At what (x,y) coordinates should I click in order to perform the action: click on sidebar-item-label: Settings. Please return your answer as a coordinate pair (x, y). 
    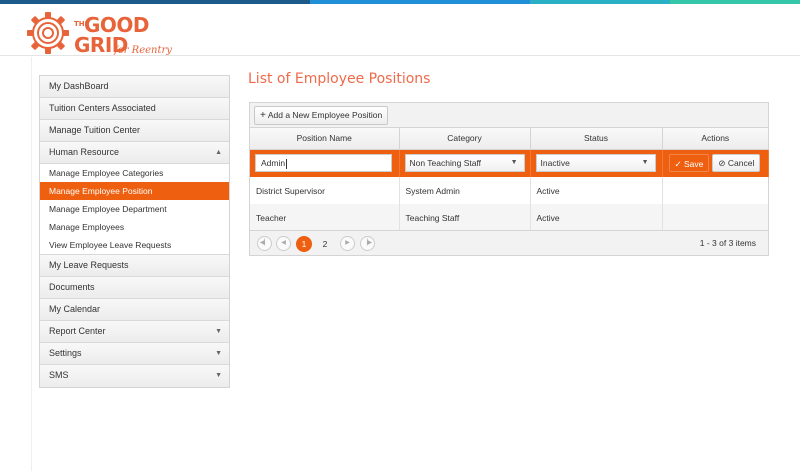
    Looking at the image, I should click on (65, 353).